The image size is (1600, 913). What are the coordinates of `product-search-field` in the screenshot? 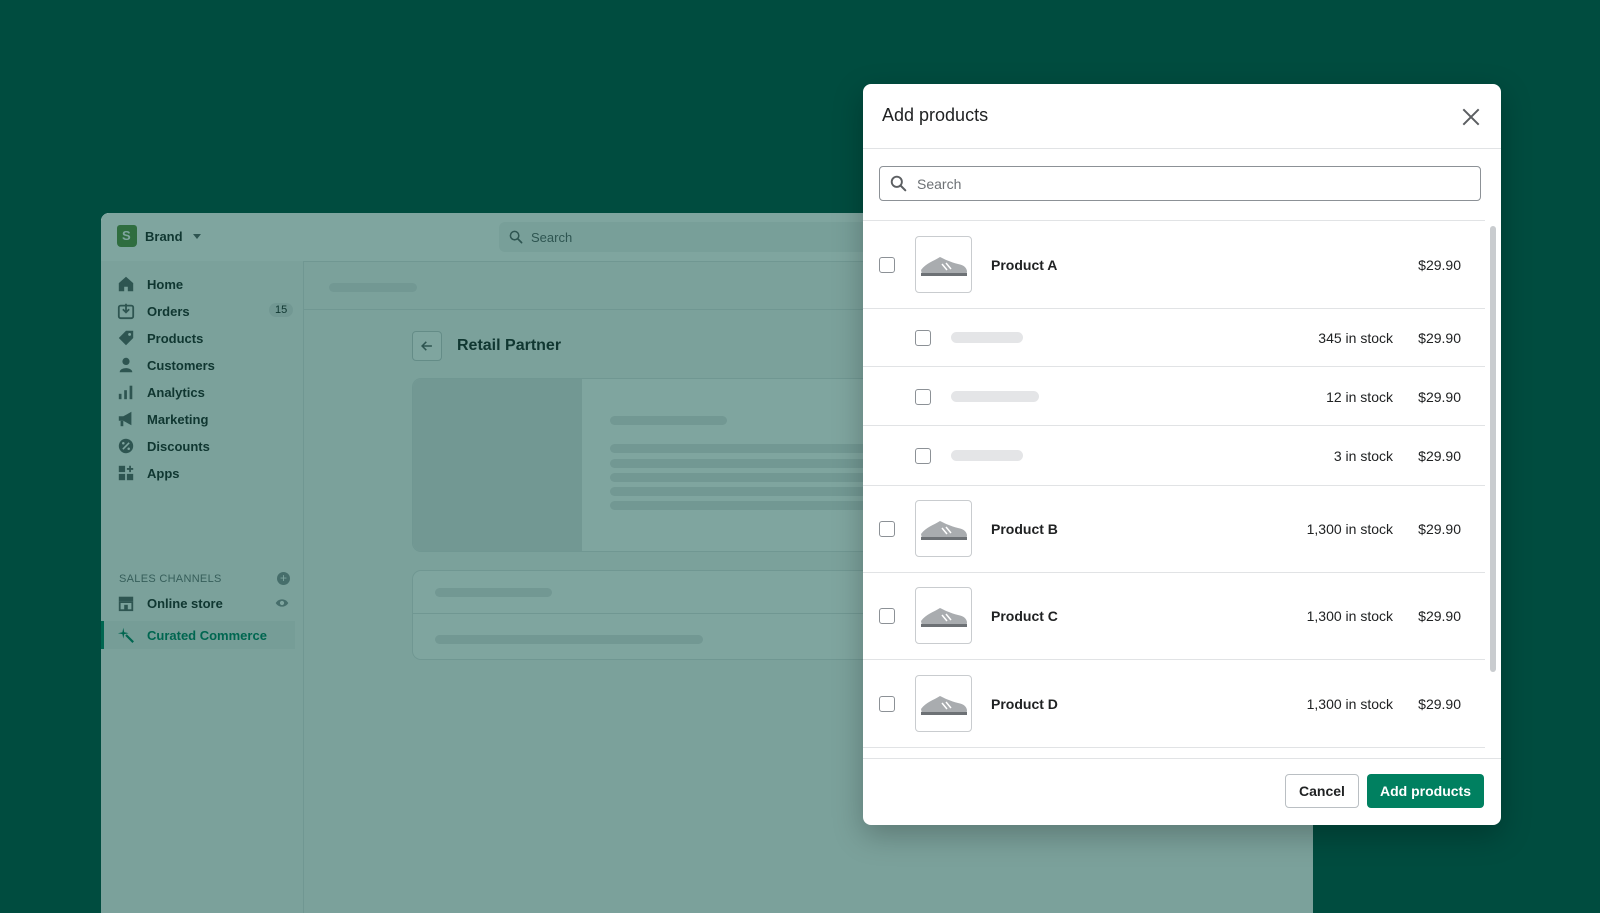 It's located at (1180, 183).